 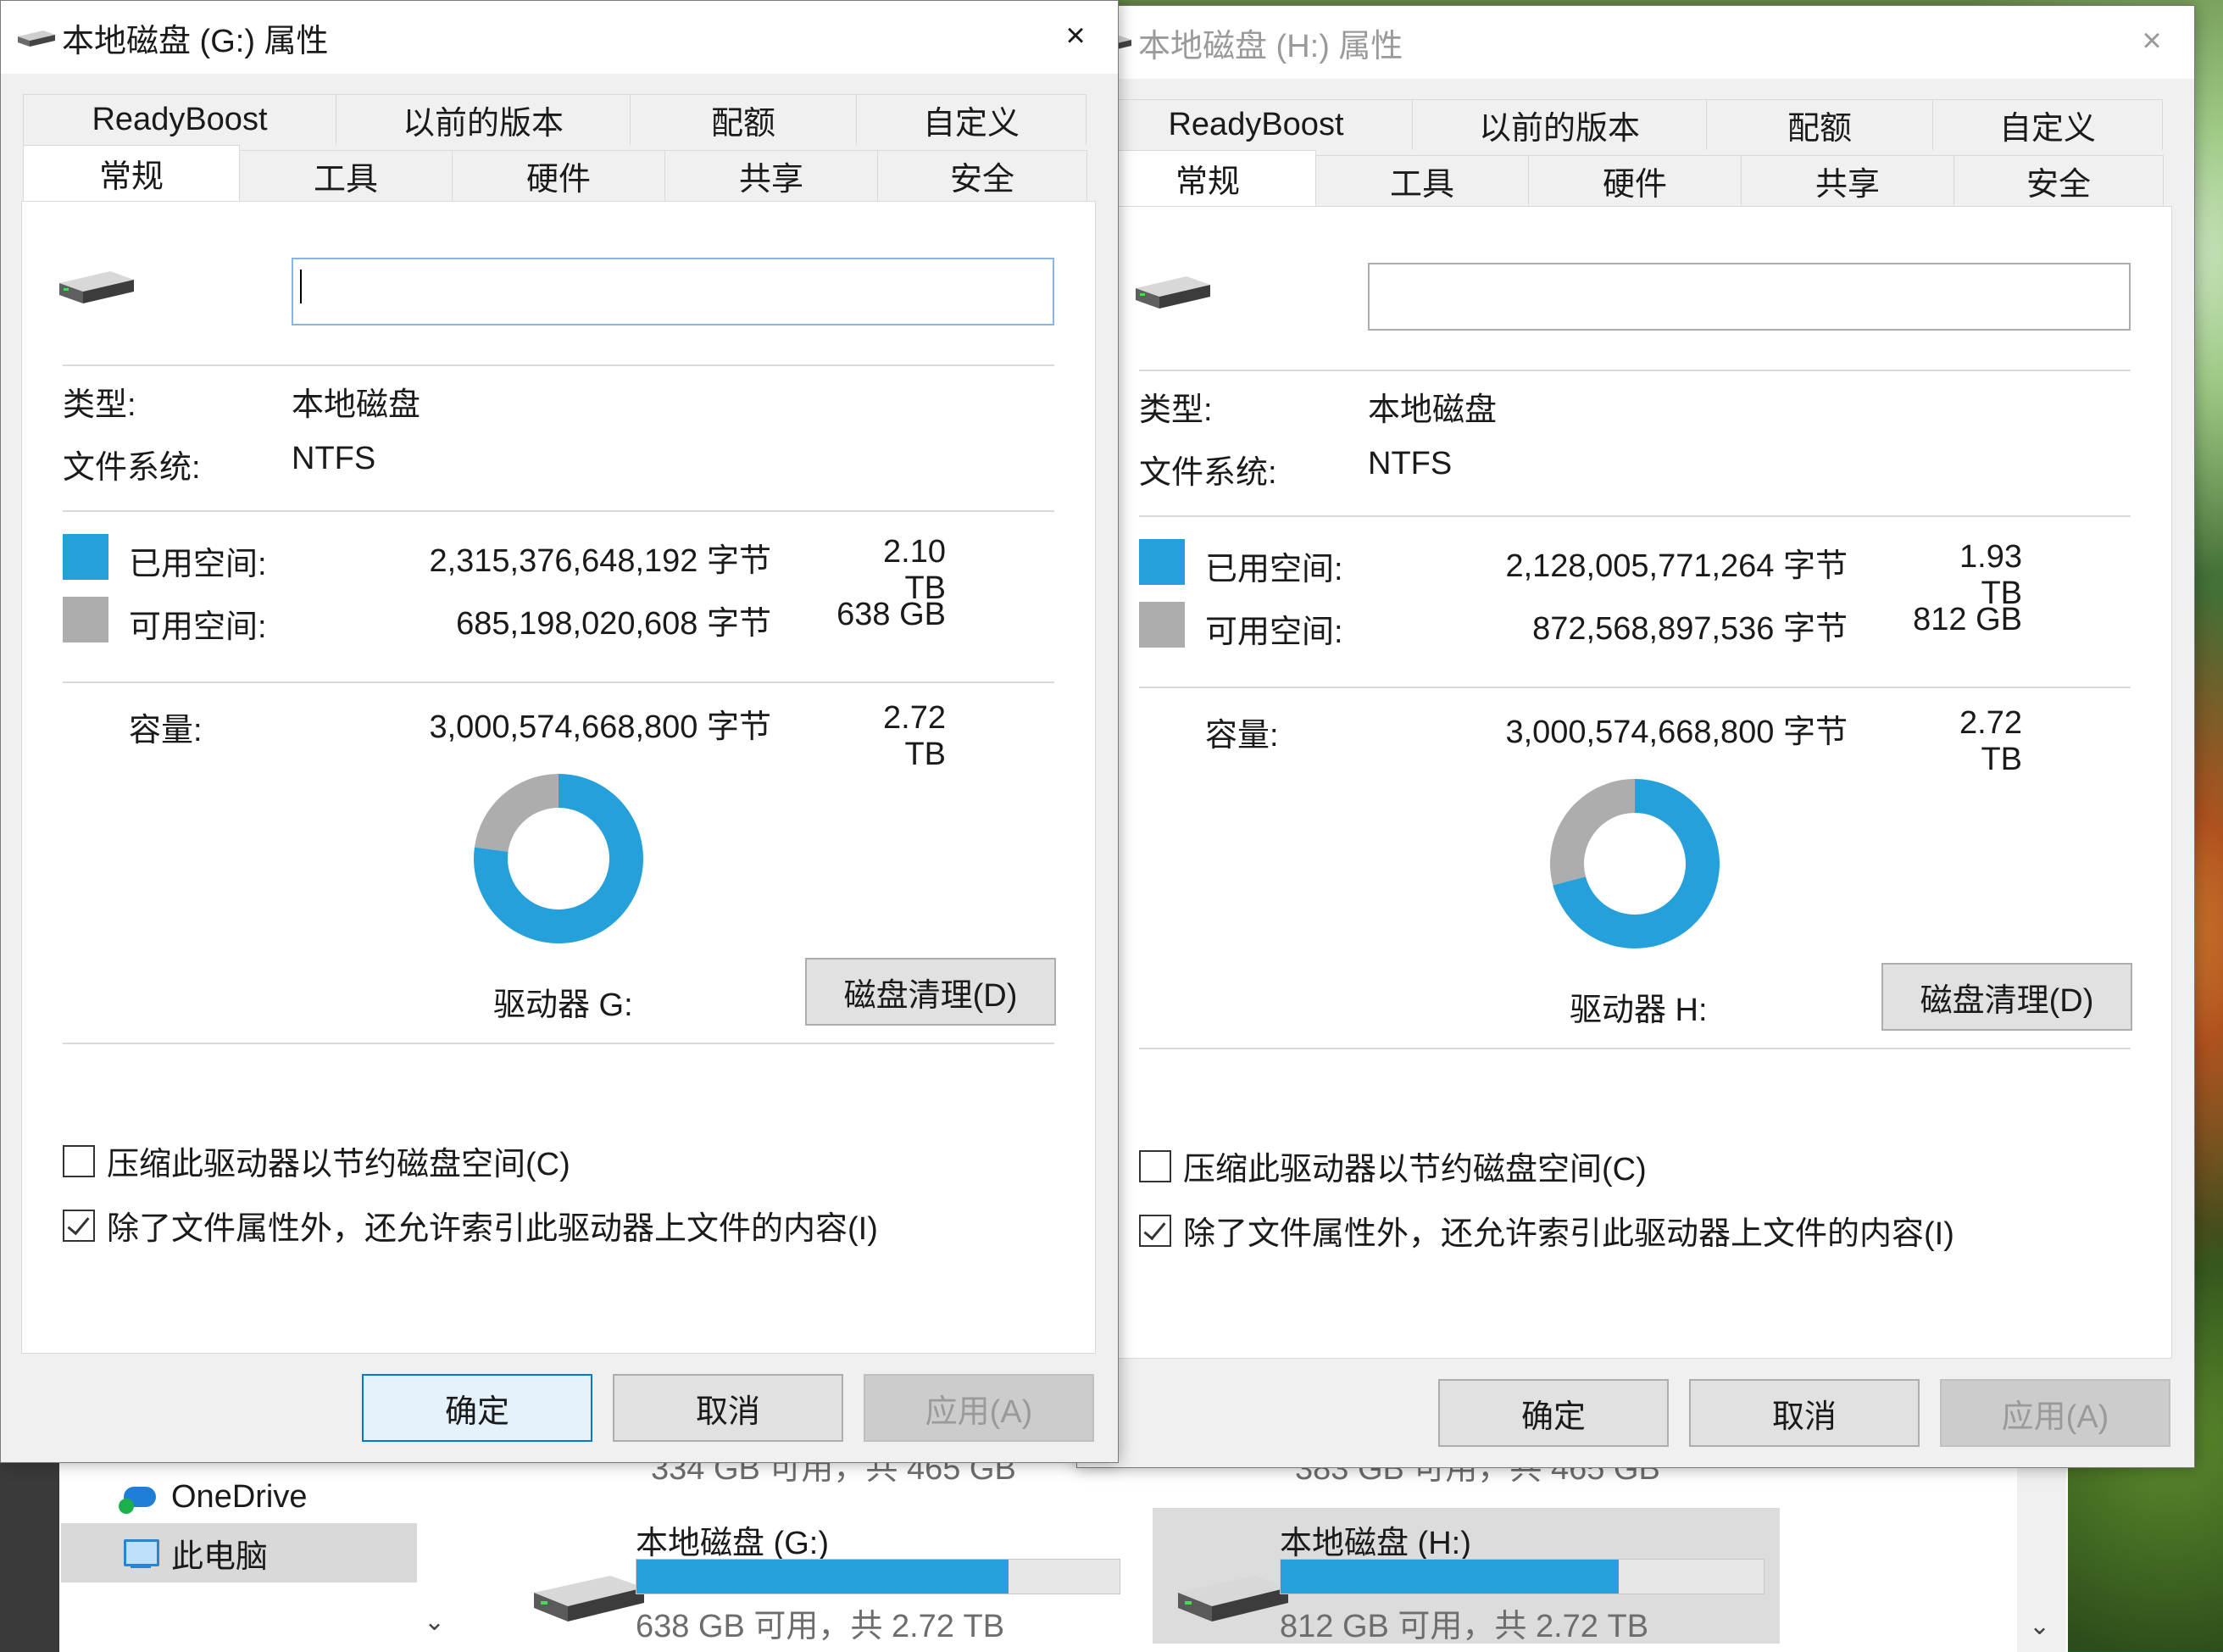 I want to click on used-space-bytes: 2,315,376,648,192 字节, so click(x=600, y=561).